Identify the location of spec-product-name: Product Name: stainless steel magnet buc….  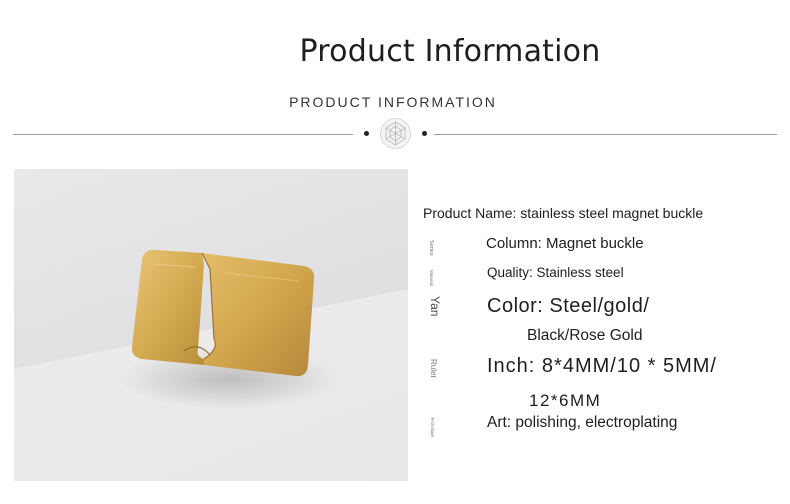
(563, 213).